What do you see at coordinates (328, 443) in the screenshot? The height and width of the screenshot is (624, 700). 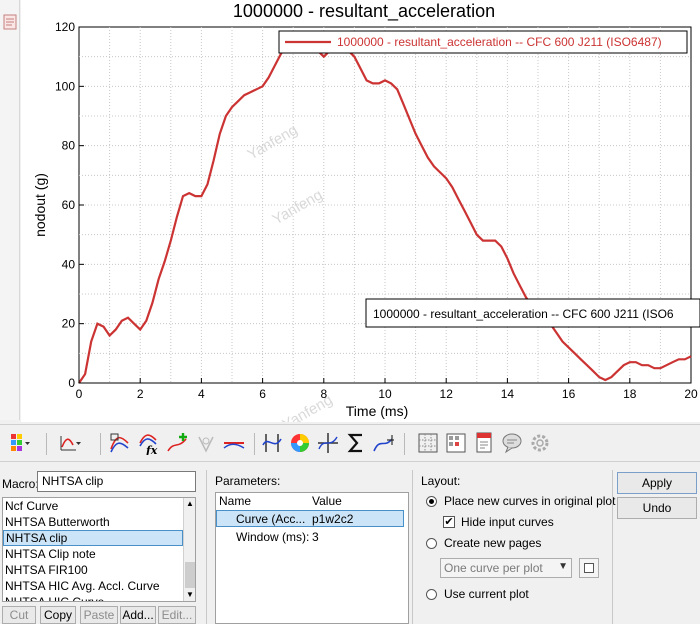 I see `crosshair-icon` at bounding box center [328, 443].